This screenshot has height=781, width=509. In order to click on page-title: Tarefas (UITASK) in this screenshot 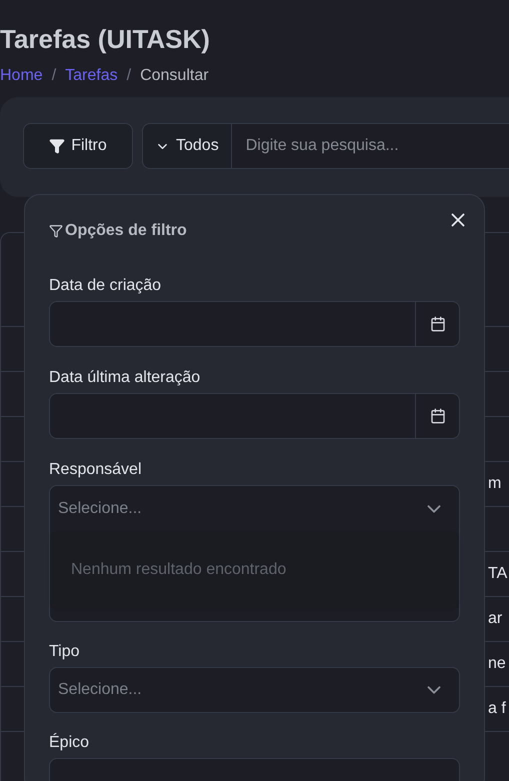, I will do `click(105, 39)`.